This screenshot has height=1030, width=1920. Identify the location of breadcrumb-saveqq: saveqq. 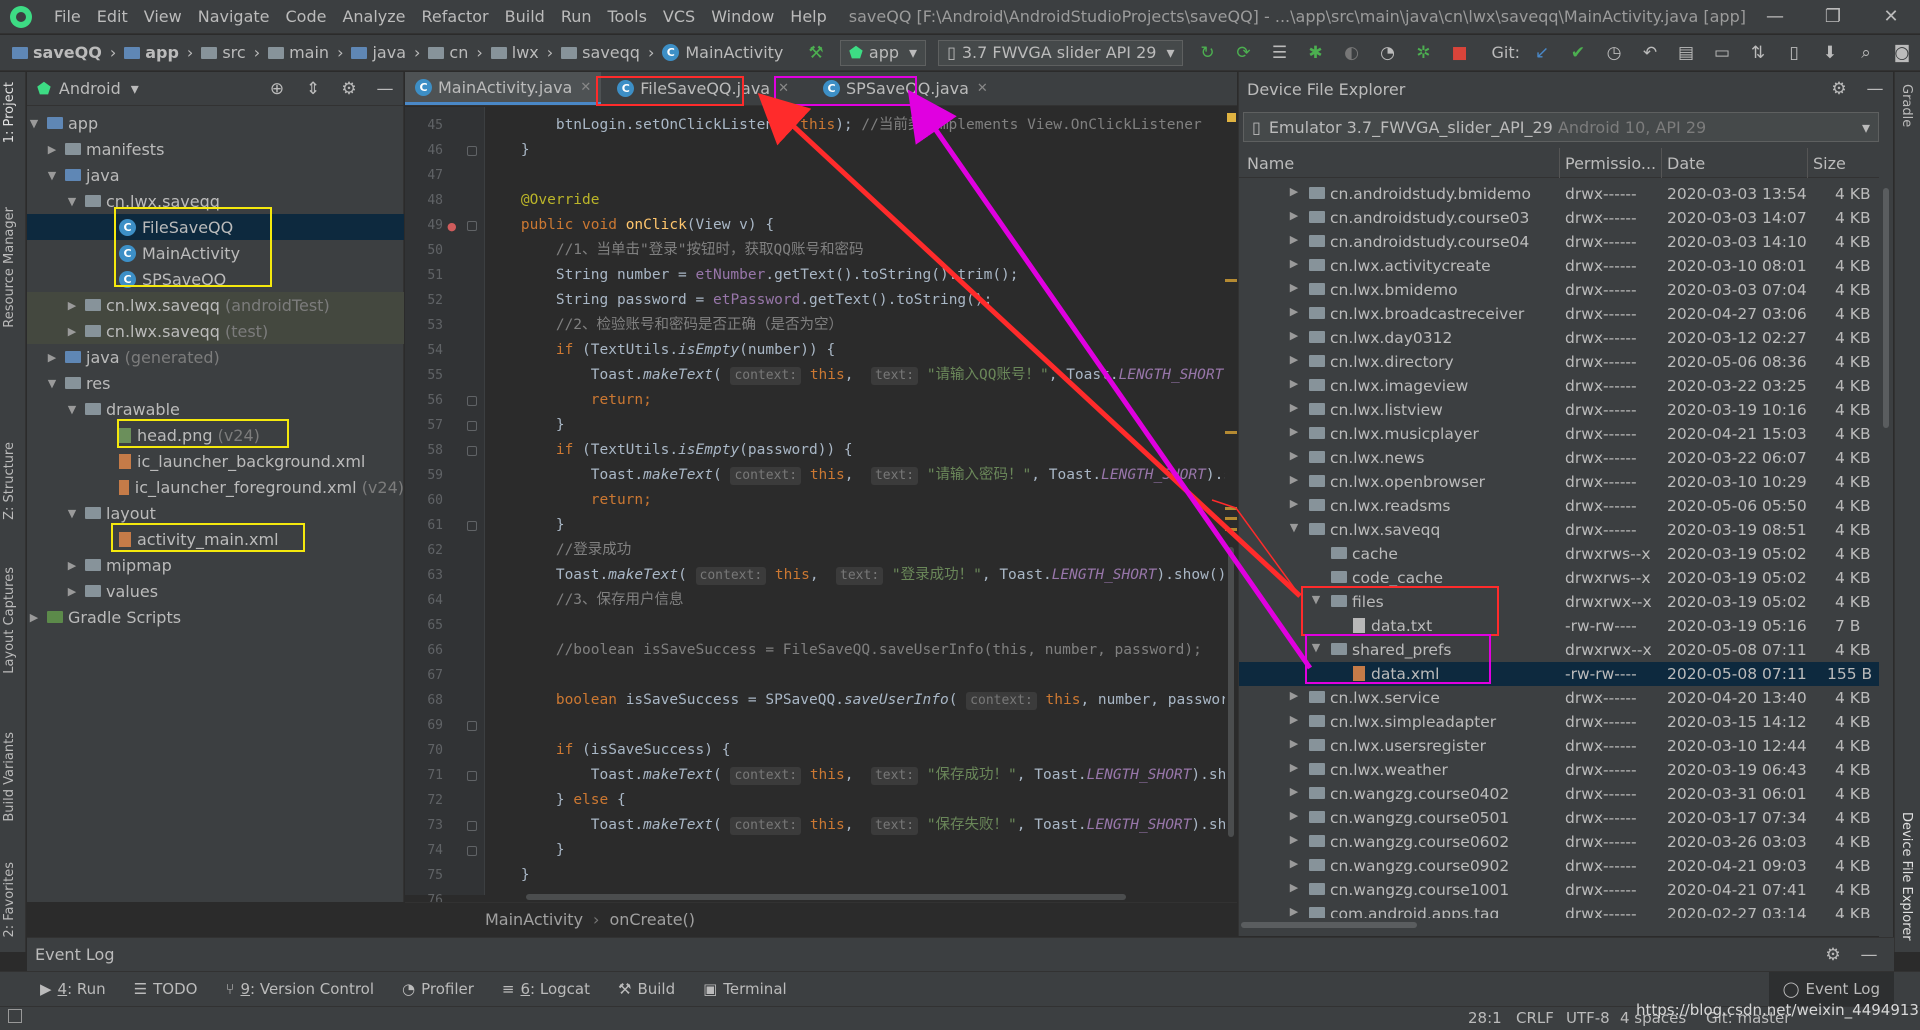
(600, 52).